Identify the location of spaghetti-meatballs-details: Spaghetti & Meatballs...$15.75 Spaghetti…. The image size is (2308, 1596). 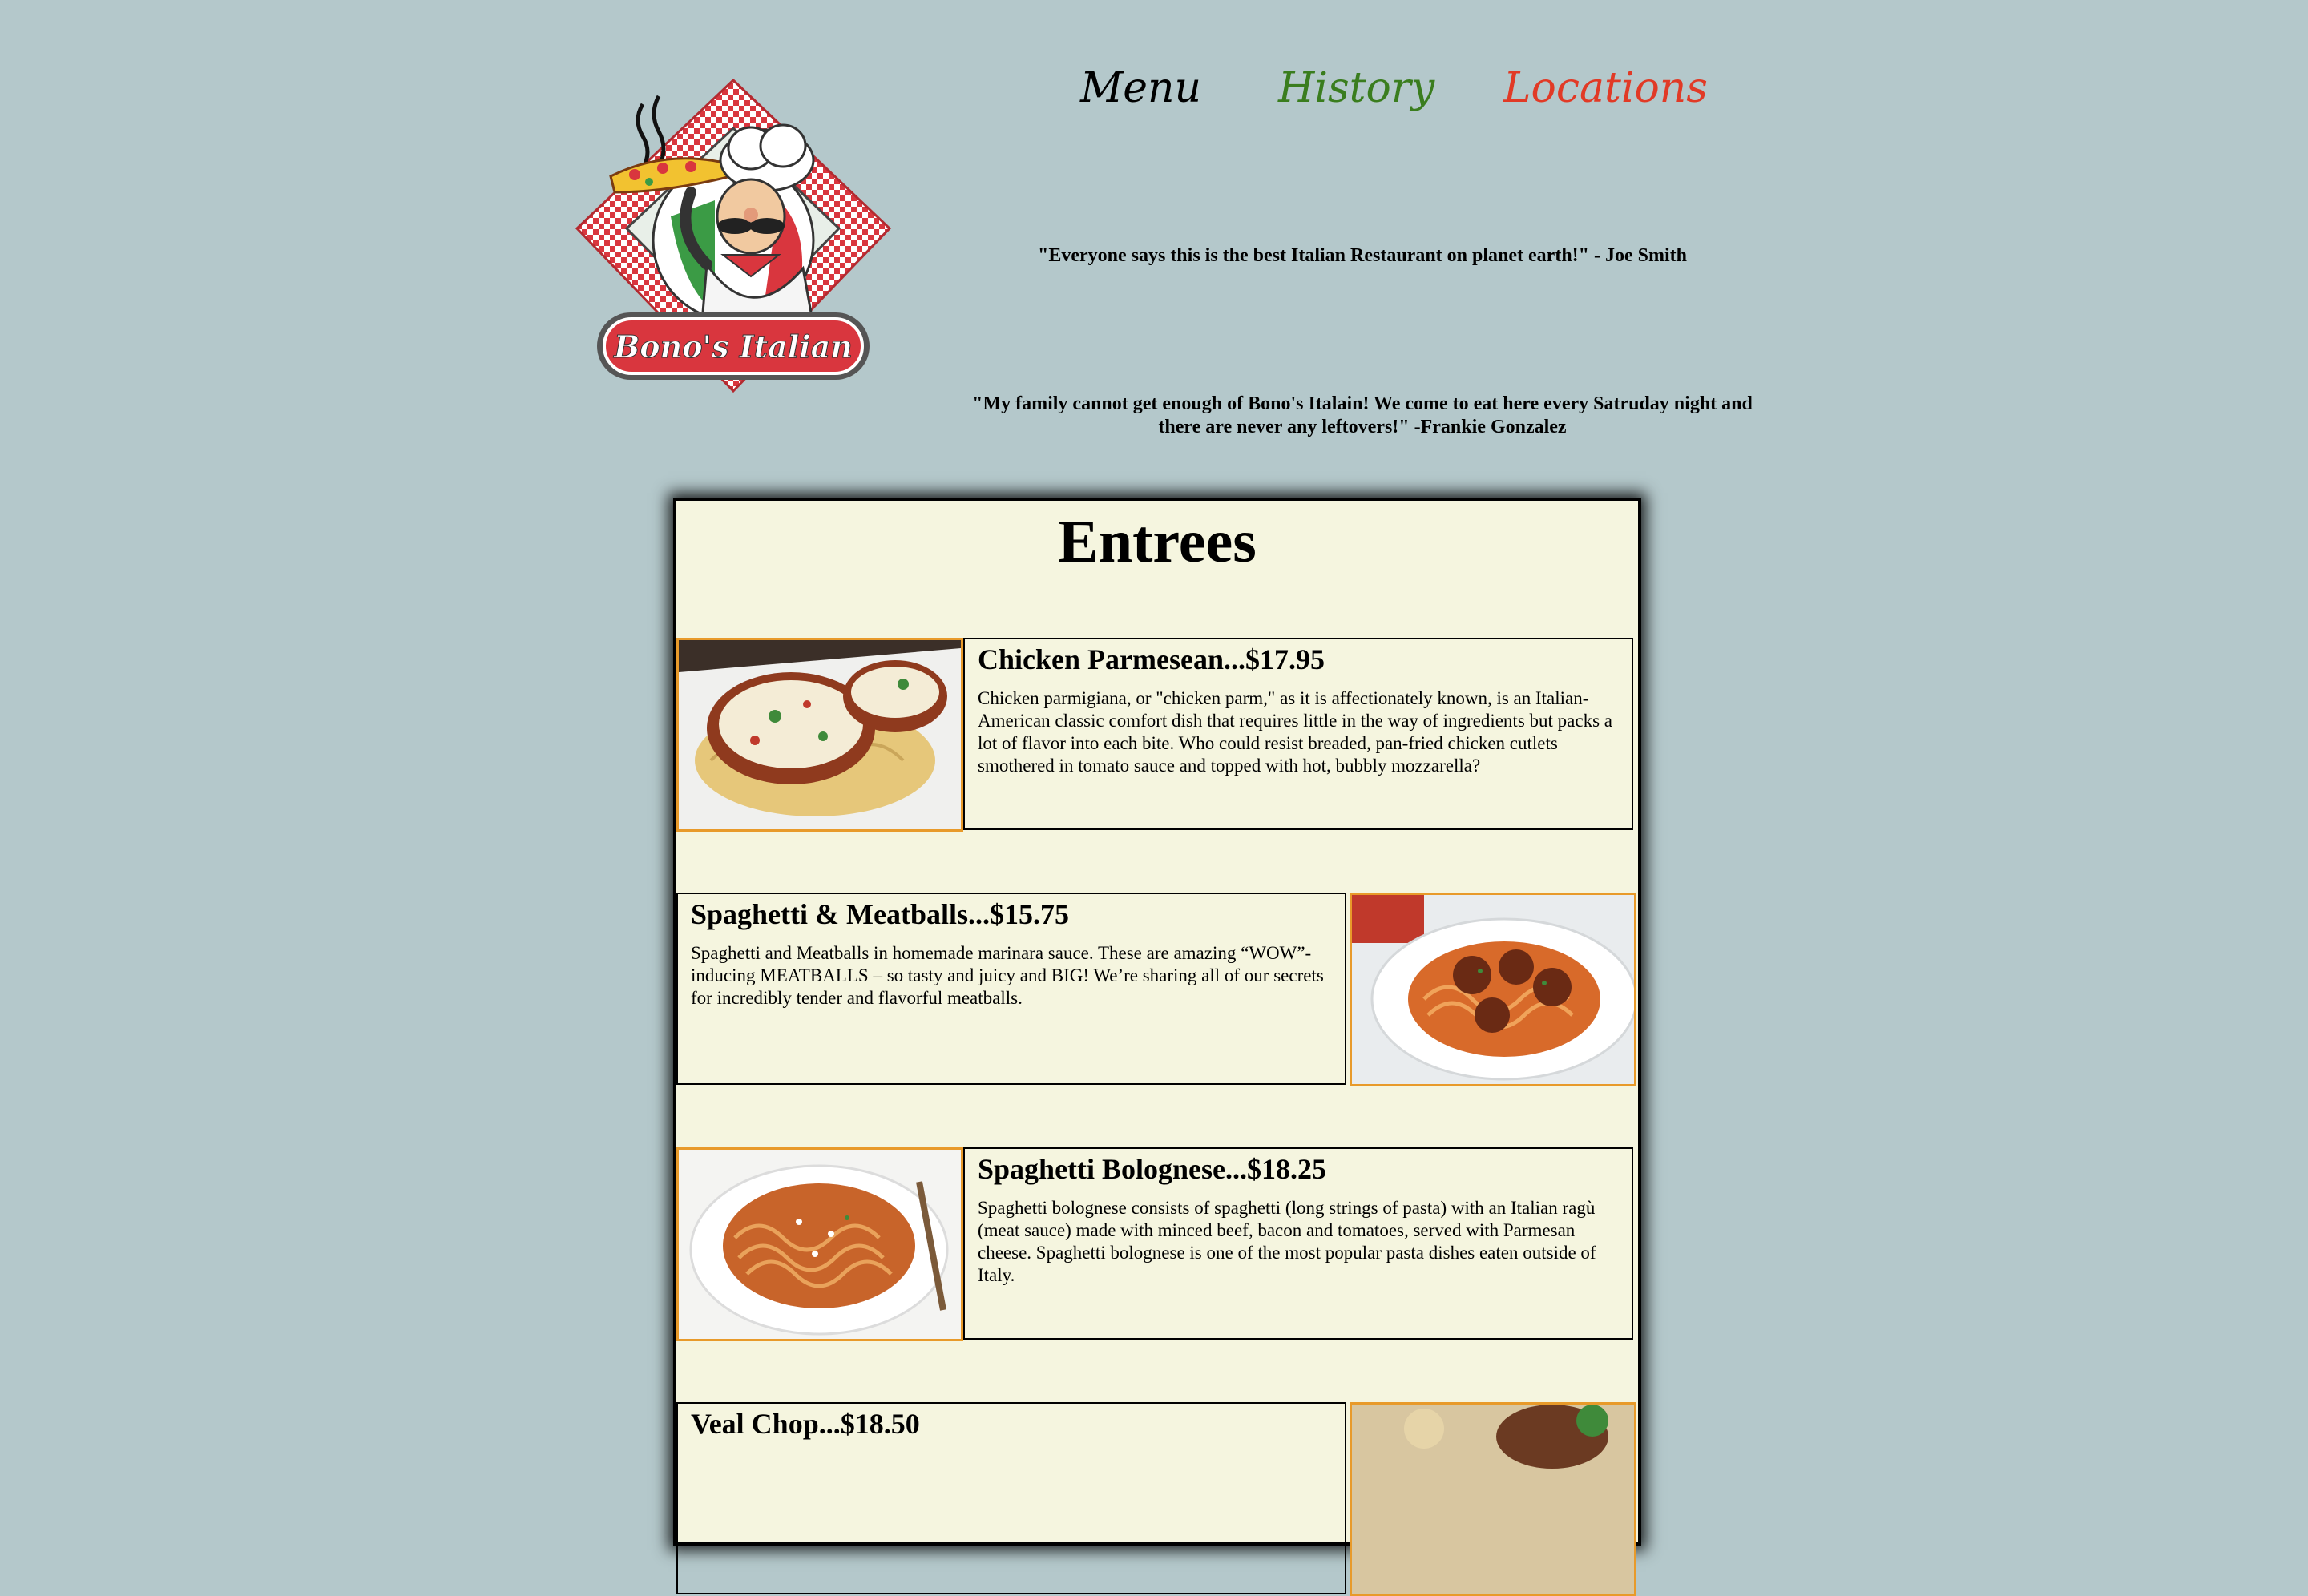
(1011, 989).